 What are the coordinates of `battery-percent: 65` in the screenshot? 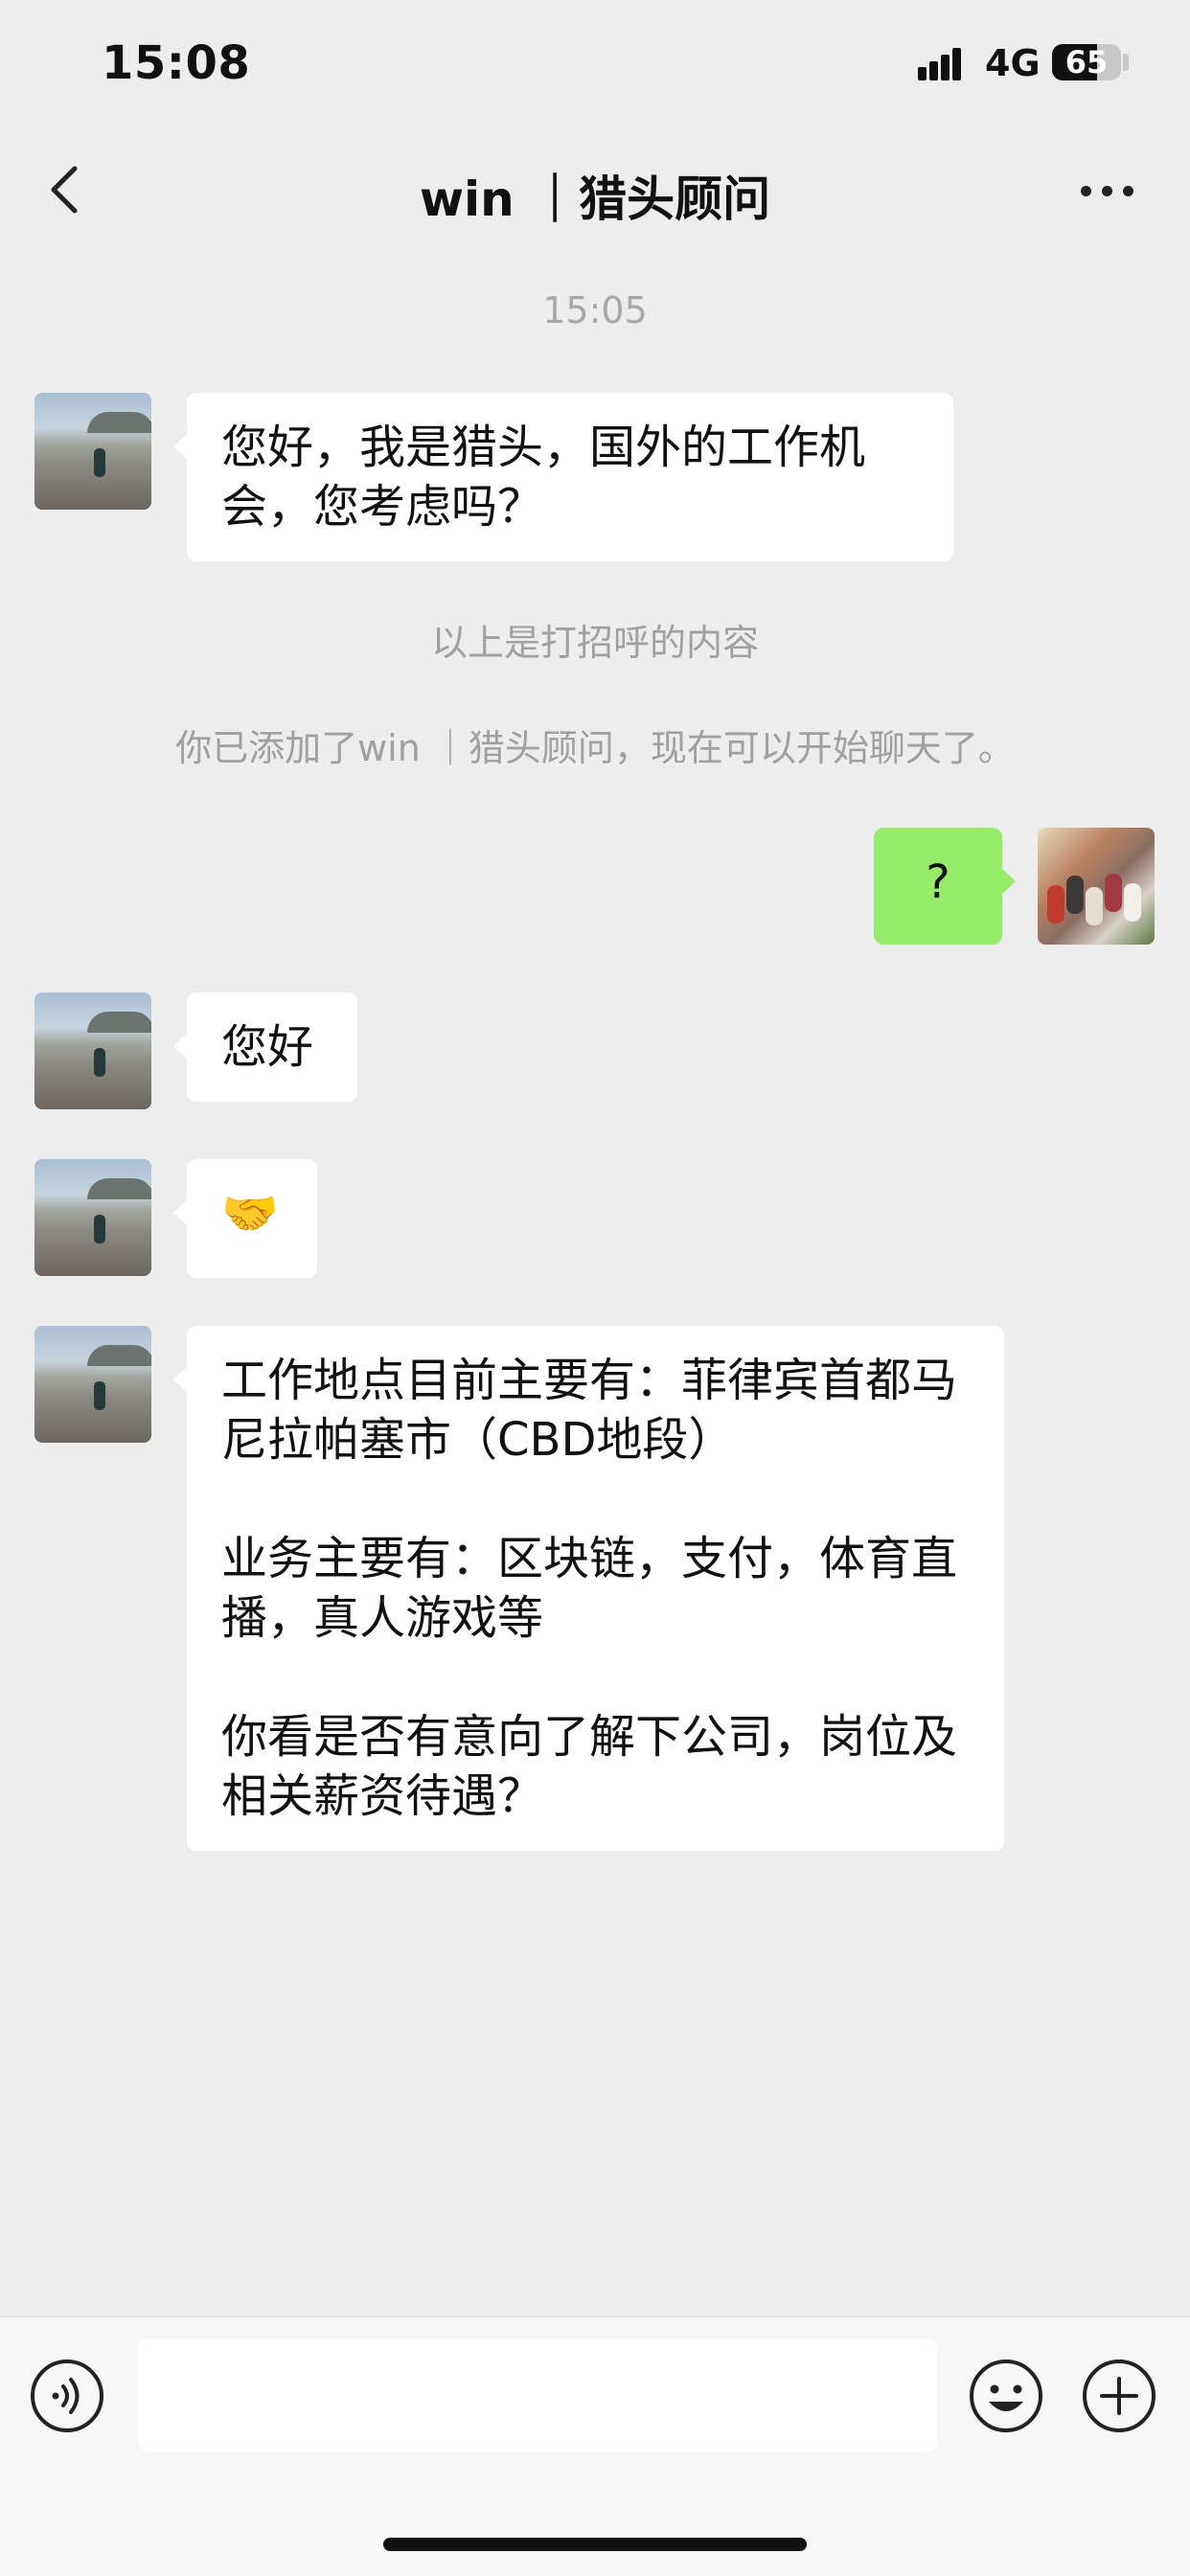 It's located at (1087, 62).